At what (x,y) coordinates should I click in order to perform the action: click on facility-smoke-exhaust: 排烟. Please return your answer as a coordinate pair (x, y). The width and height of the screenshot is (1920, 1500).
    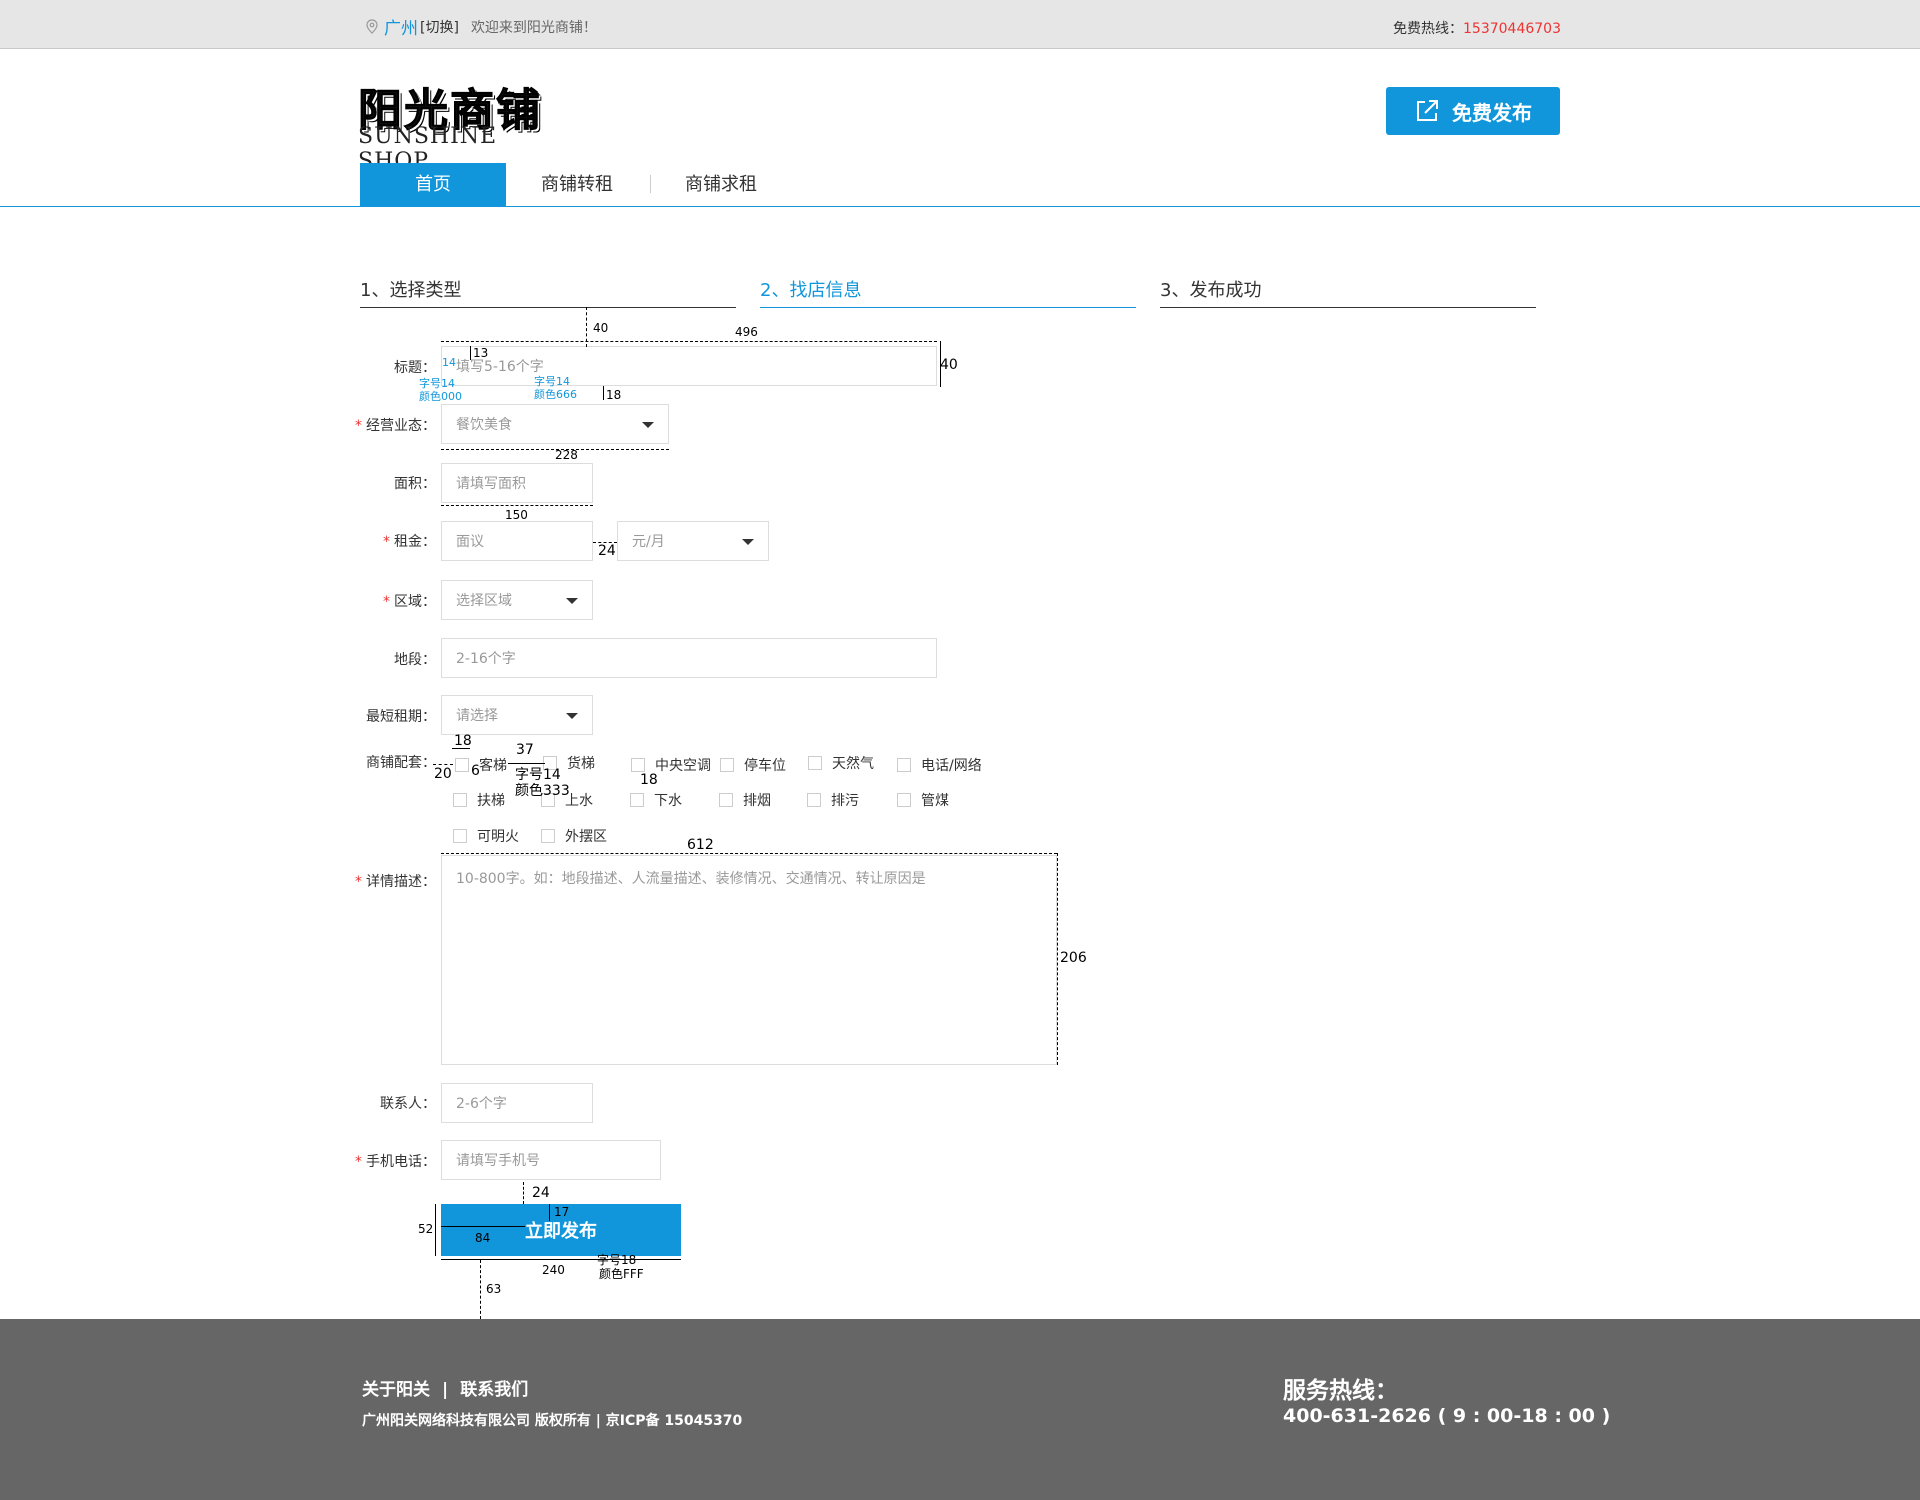
    Looking at the image, I should click on (745, 800).